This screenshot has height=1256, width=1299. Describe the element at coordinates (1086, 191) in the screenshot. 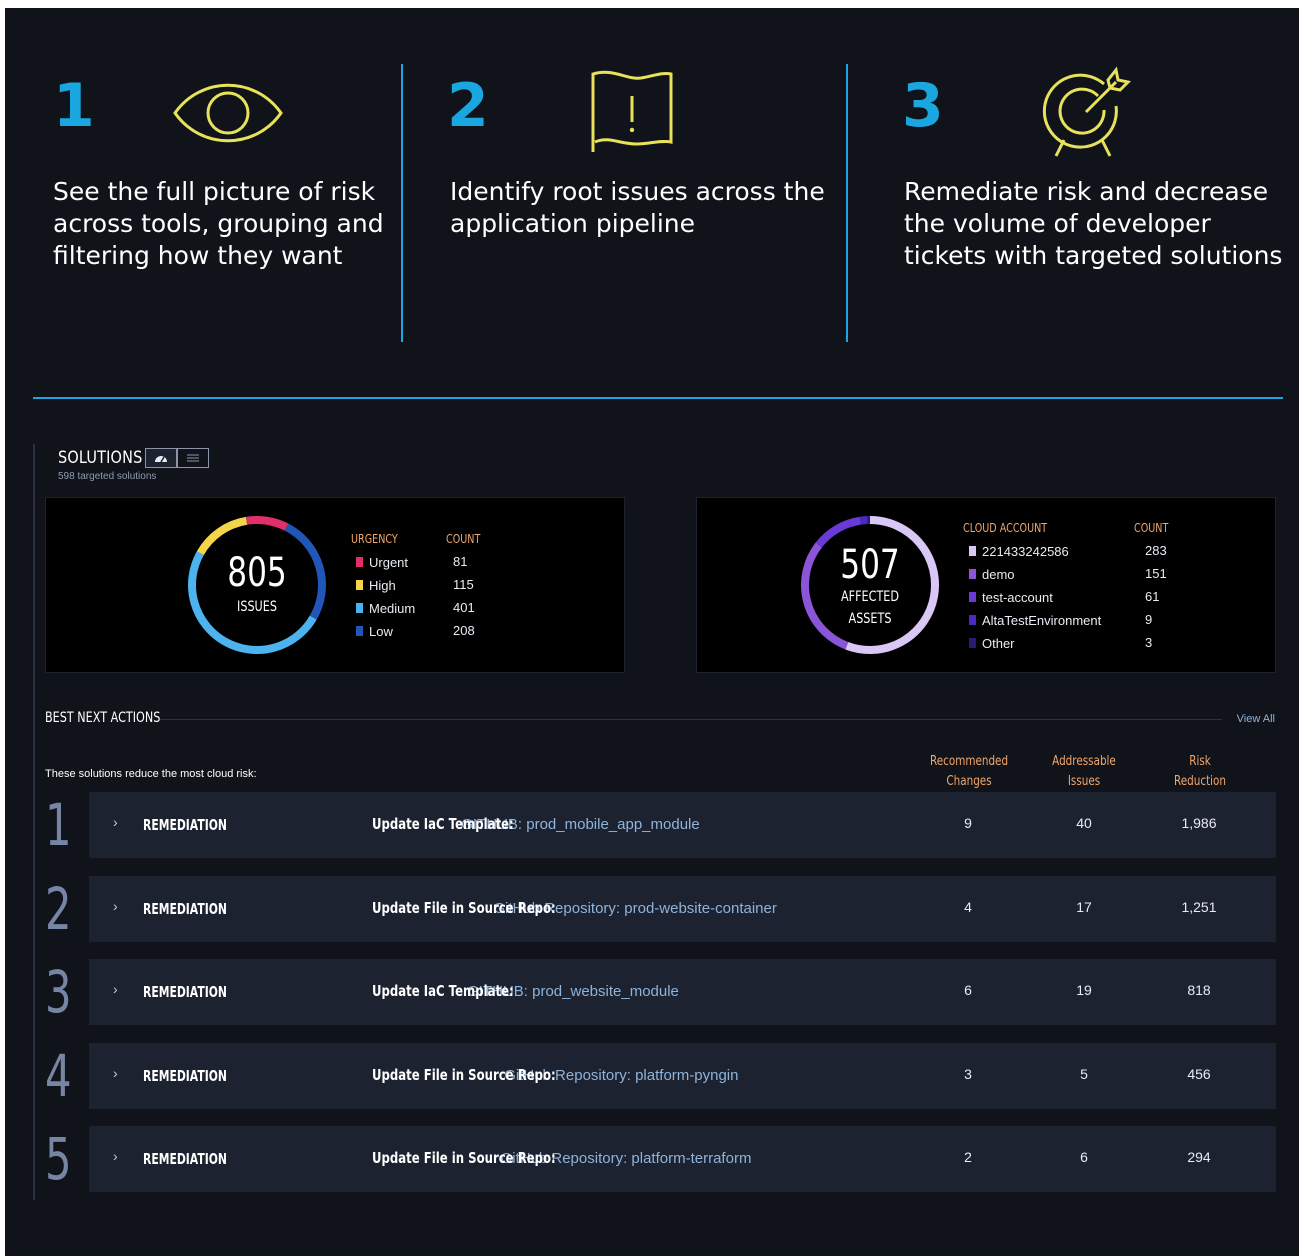

I see `step-text-line: Remediate risk and decrease` at that location.